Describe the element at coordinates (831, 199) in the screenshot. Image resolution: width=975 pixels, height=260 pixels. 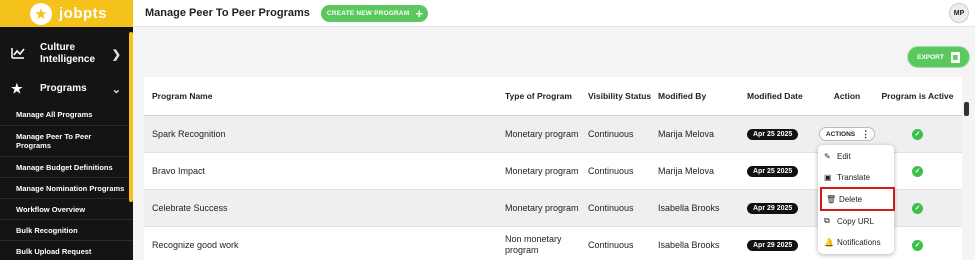
I see `trash-icon: 🗑` at that location.